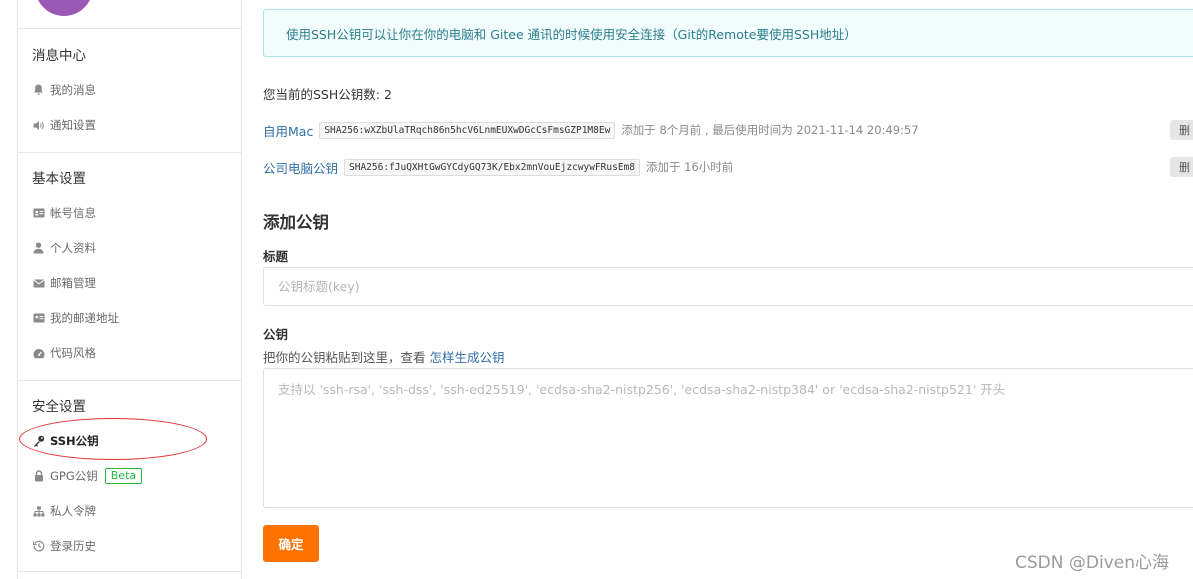 The image size is (1193, 579). What do you see at coordinates (38, 353) in the screenshot?
I see `dashboard-icon` at bounding box center [38, 353].